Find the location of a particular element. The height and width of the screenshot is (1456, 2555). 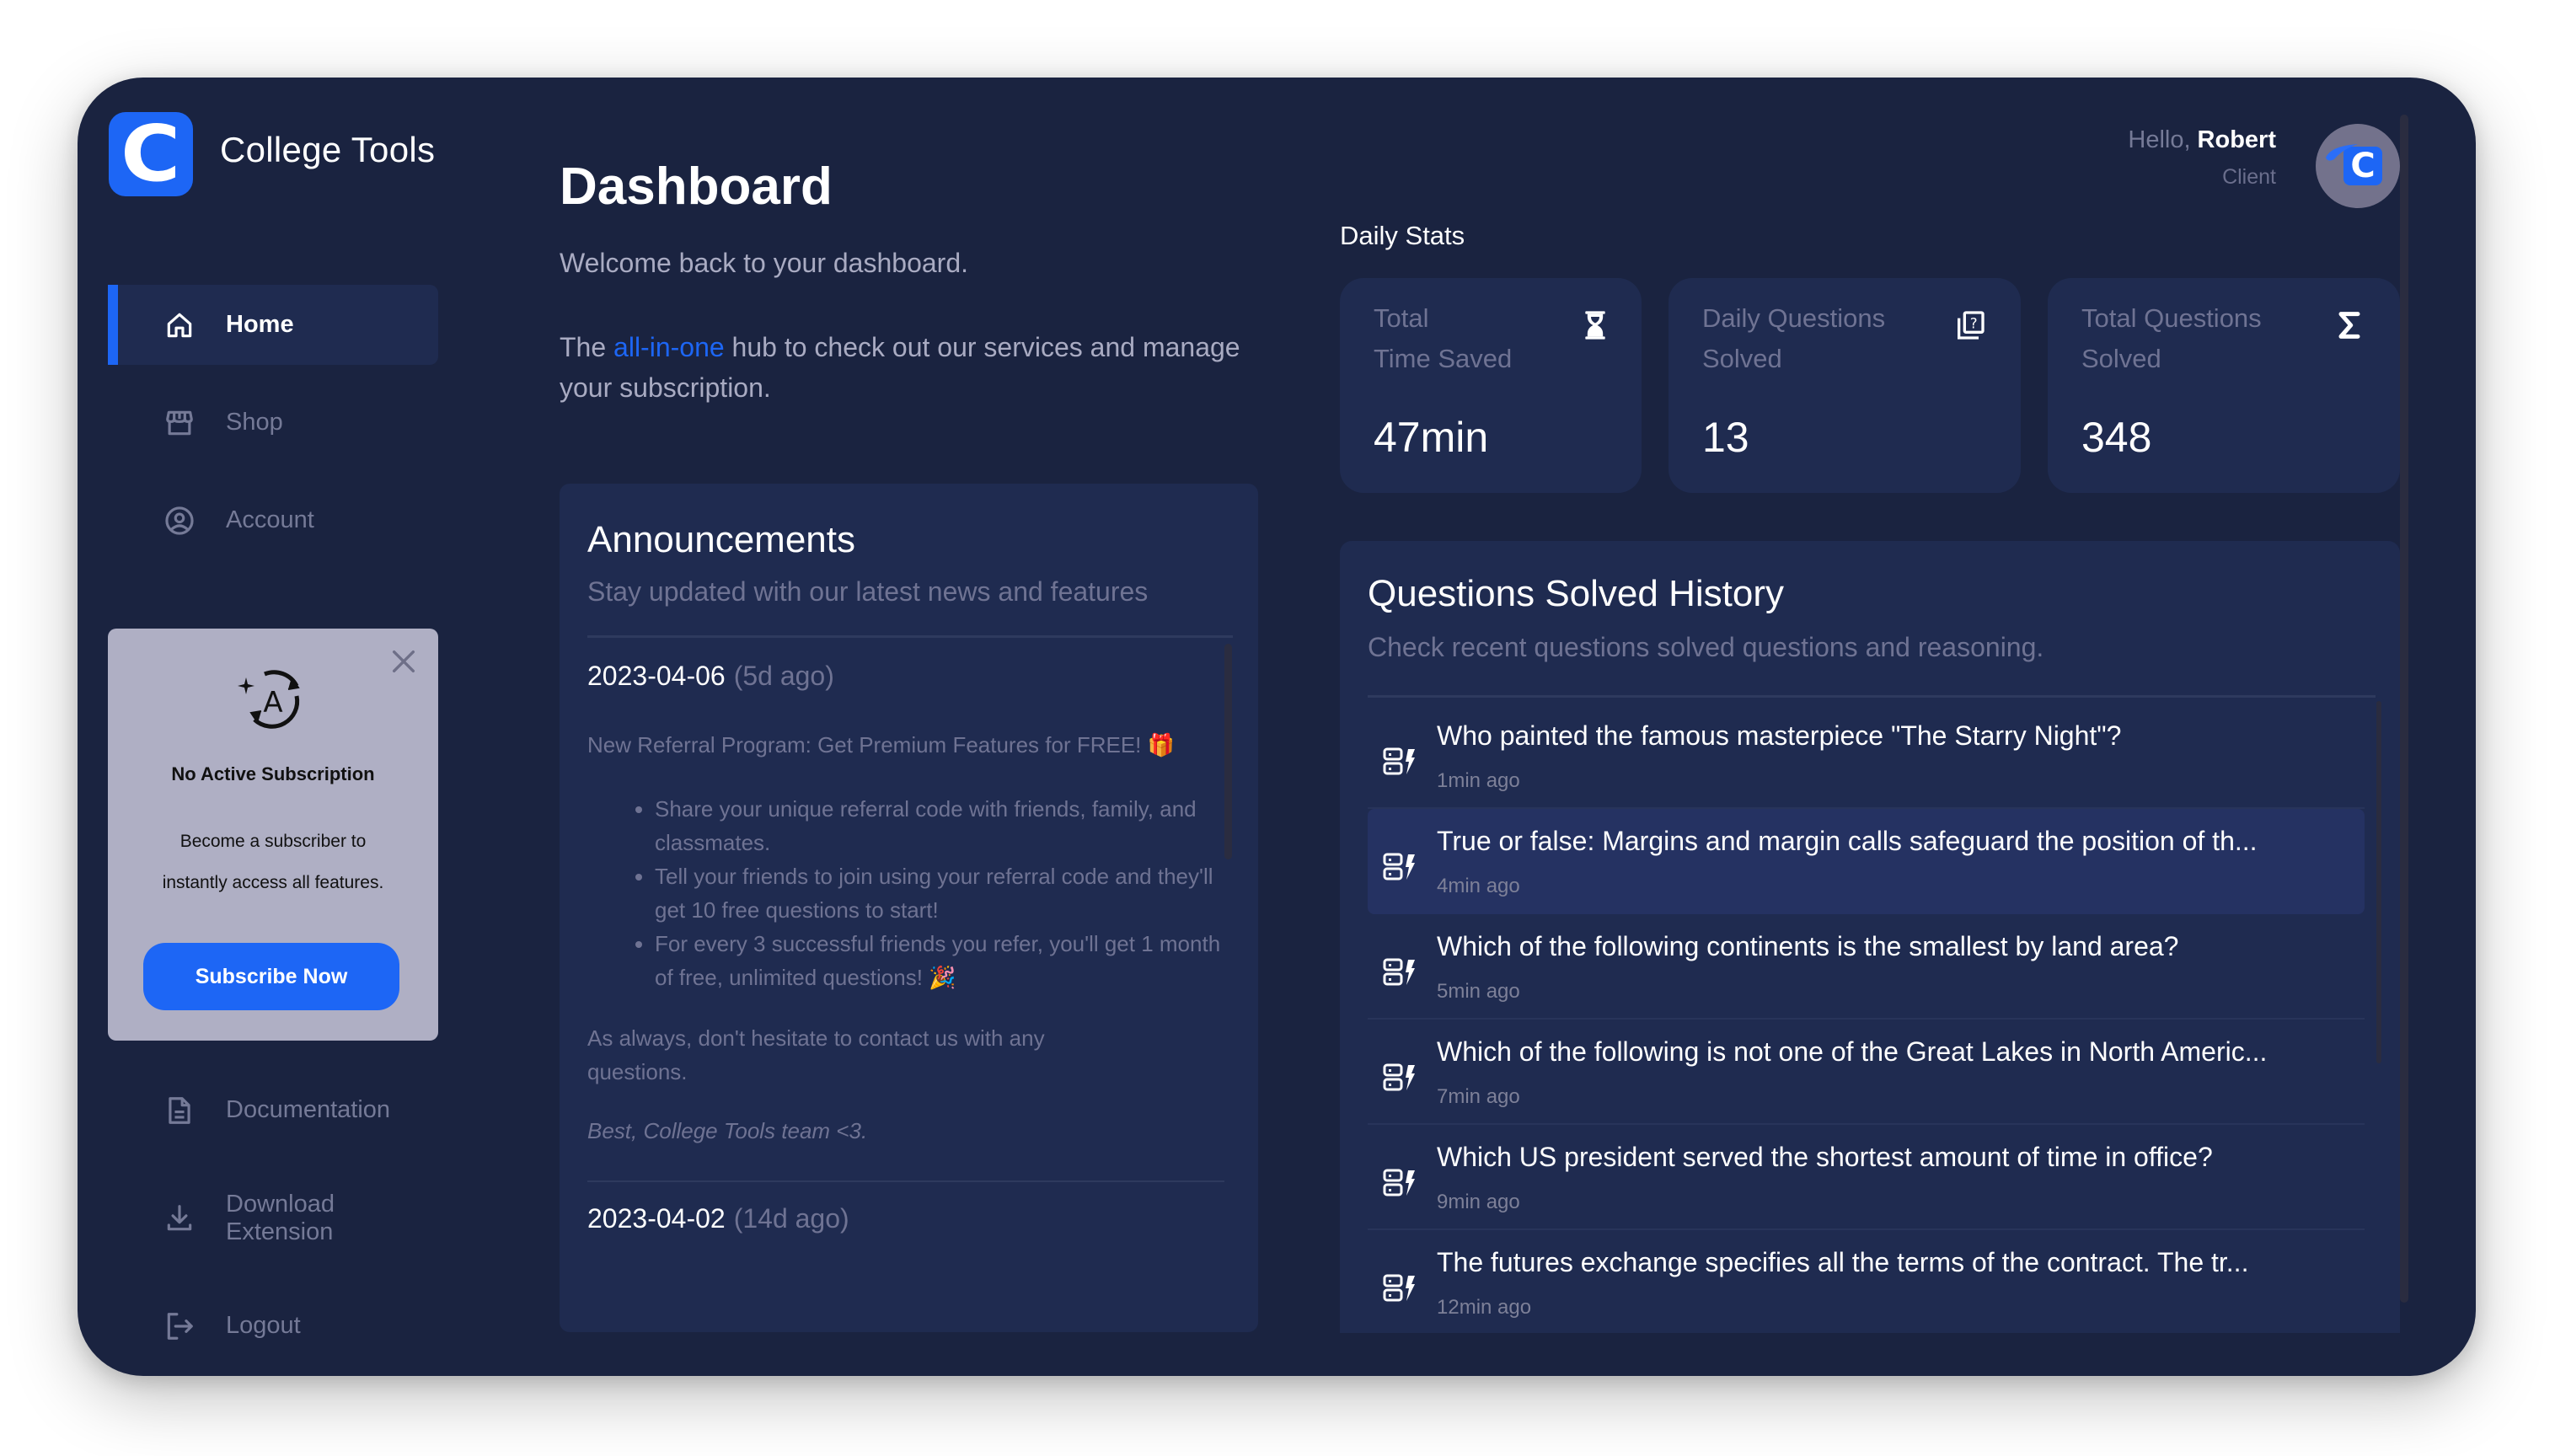

daily-stats-label: Daily Stats is located at coordinates (1402, 235).